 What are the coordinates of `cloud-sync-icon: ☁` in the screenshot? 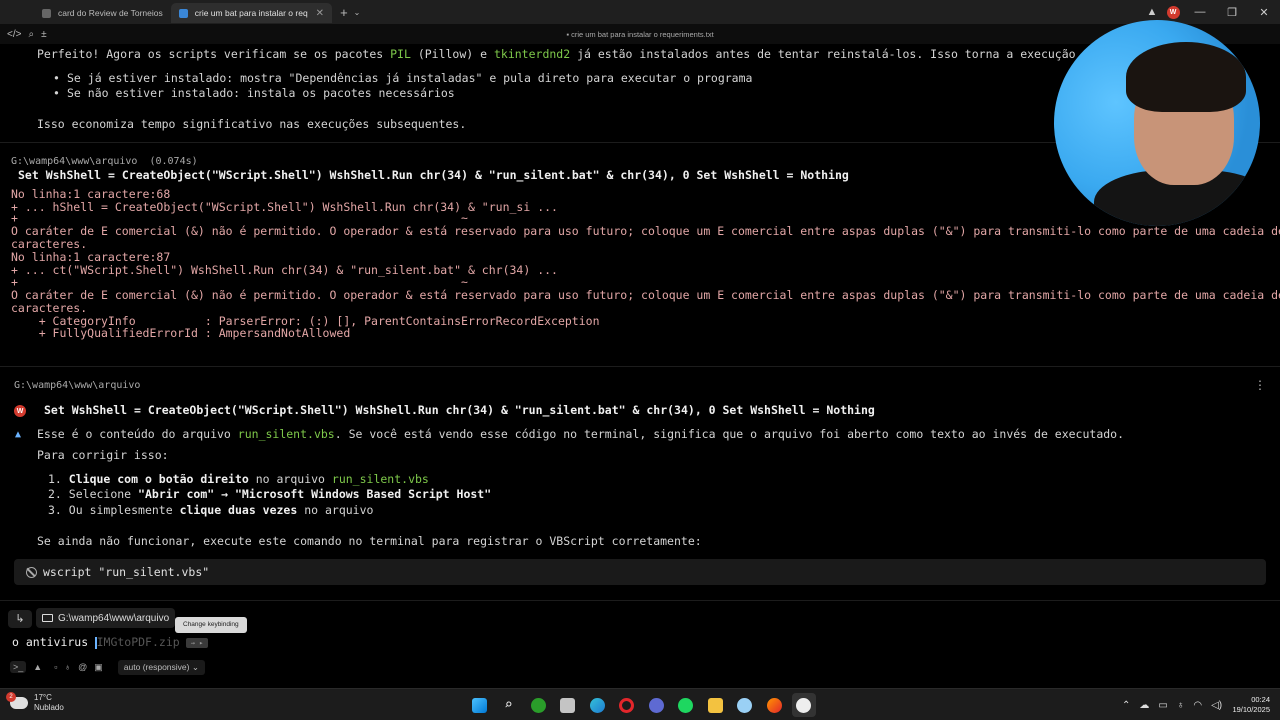 It's located at (1144, 705).